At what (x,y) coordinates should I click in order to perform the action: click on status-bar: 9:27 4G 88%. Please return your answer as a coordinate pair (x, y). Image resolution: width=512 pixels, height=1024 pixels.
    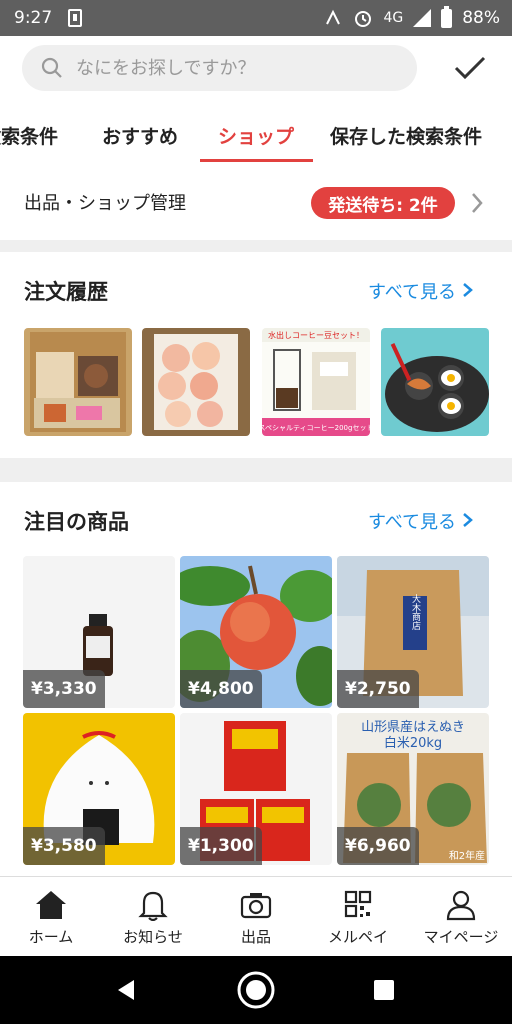
    Looking at the image, I should click on (256, 18).